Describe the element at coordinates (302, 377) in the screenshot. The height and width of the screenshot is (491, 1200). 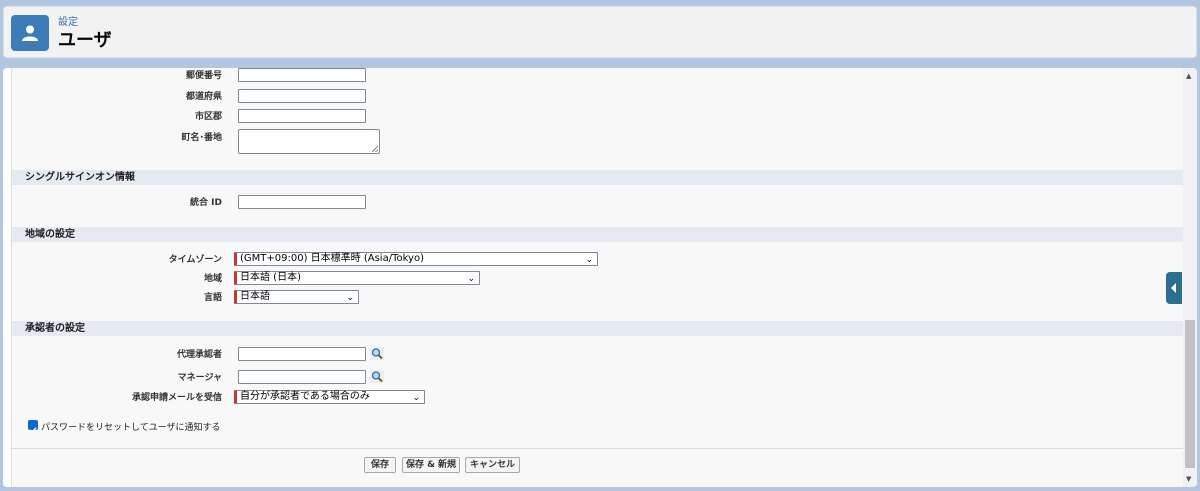
I see `manager-input` at that location.